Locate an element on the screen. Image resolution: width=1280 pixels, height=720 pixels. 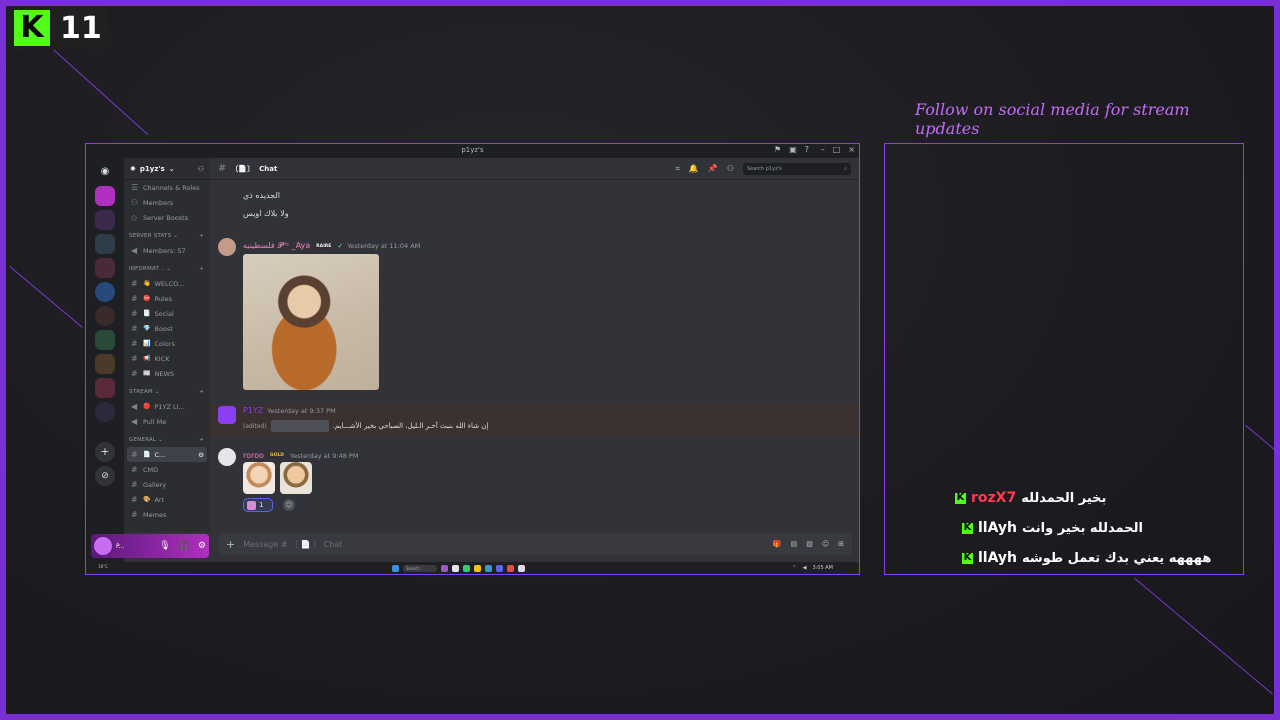
minimize-icon: – is located at coordinates (823, 149).